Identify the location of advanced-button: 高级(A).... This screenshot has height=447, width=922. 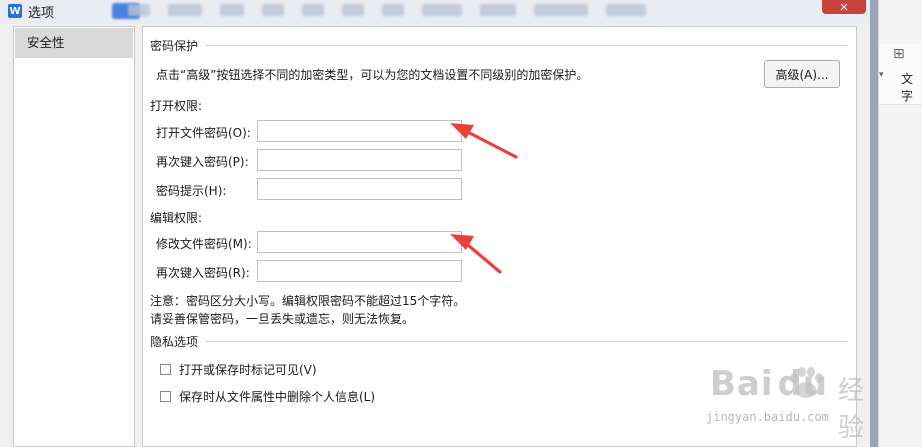
(802, 74).